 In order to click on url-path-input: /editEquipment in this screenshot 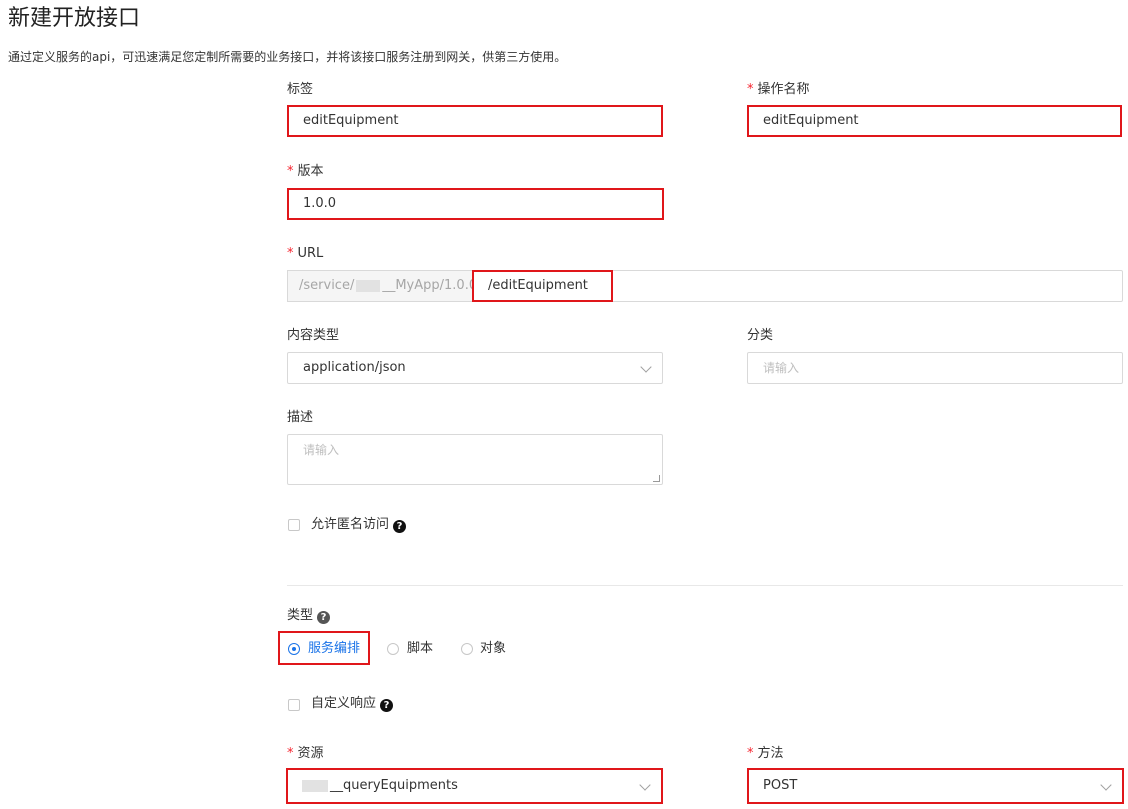, I will do `click(542, 286)`.